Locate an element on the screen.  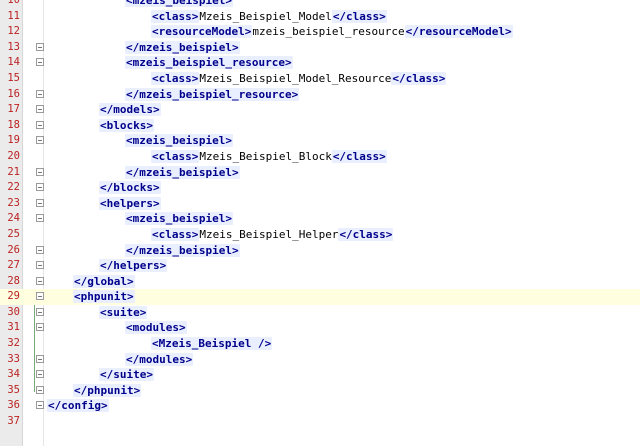
code-content: <class>Mzeis_Beispiel_Block</class> is located at coordinates (269, 157).